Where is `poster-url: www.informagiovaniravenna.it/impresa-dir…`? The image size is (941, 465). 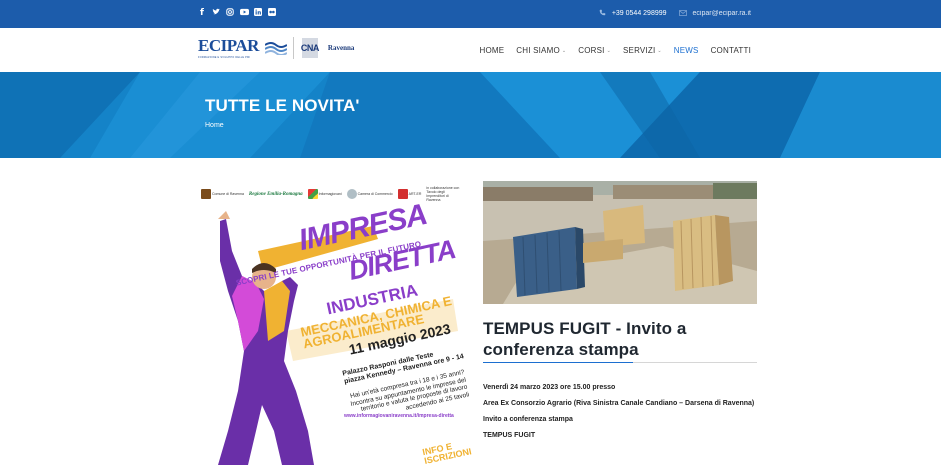 poster-url: www.informagiovaniravenna.it/impresa-dir… is located at coordinates (399, 416).